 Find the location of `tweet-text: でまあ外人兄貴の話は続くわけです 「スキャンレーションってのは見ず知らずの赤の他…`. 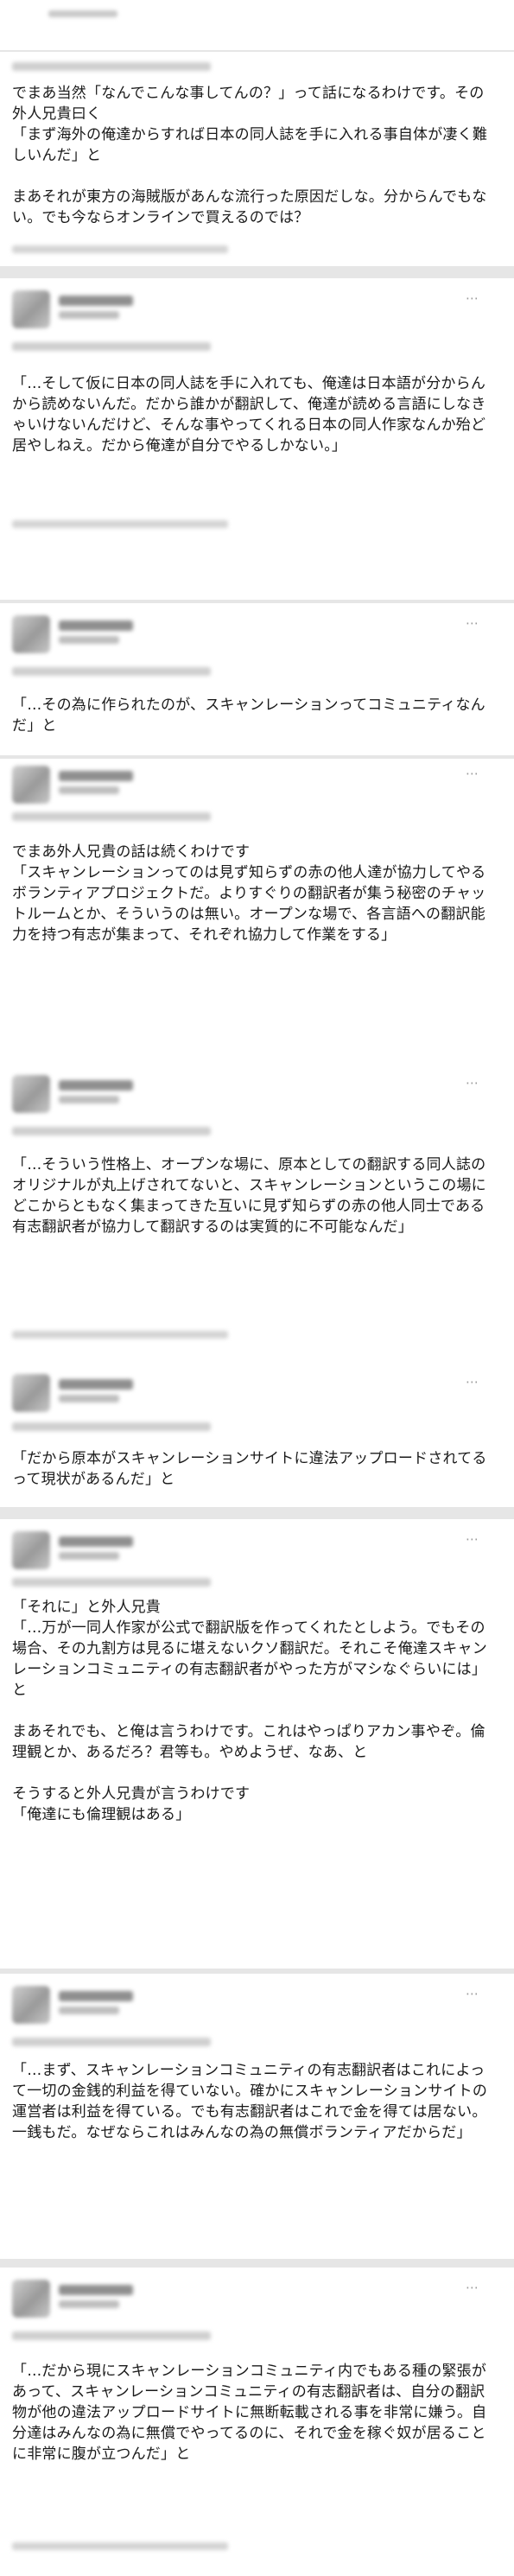

tweet-text: でまあ外人兄貴の話は続くわけです 「スキャンレーションってのは見ず知らずの赤の他… is located at coordinates (249, 893).